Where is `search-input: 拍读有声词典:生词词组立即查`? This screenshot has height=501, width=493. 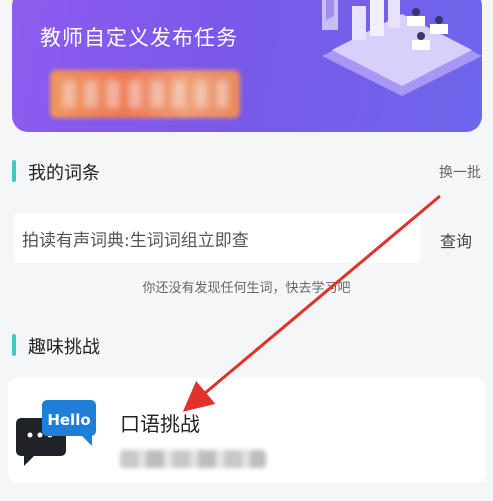
search-input: 拍读有声词典:生词词组立即查 is located at coordinates (135, 238).